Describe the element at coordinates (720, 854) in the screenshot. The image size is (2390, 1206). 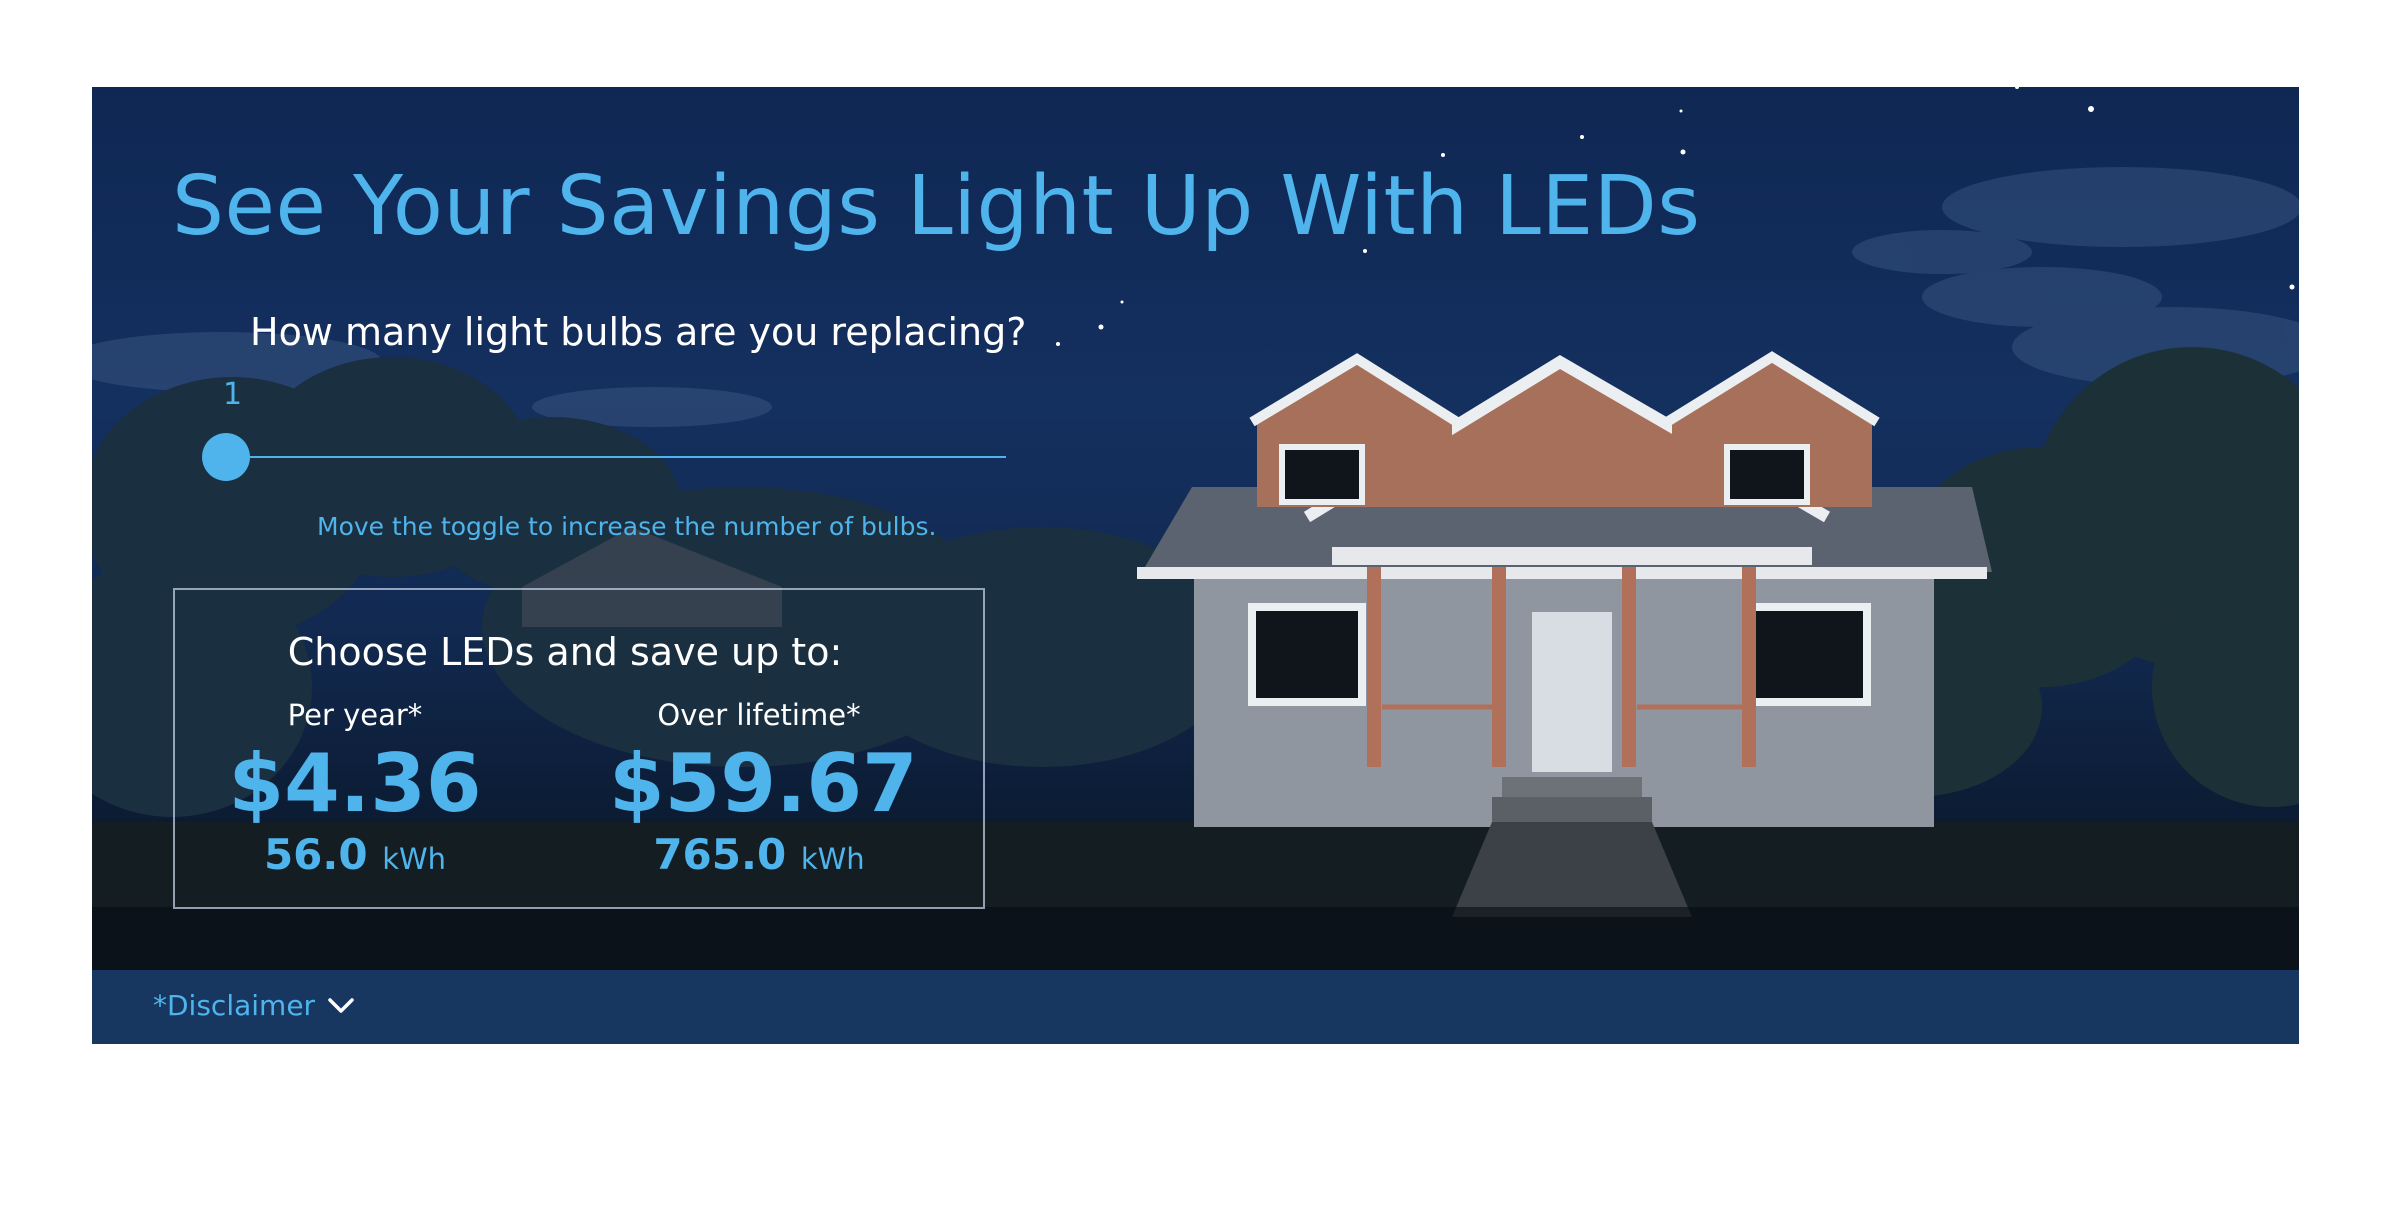
I see `lifetime-kwh-value: 765.0` at that location.